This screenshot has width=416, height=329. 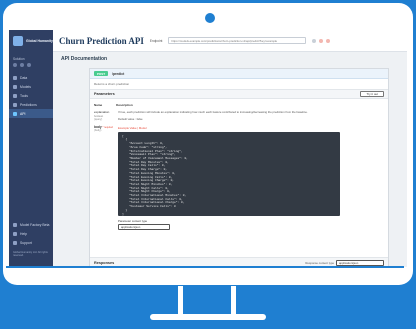 I want to click on help-icon, so click(x=15, y=233).